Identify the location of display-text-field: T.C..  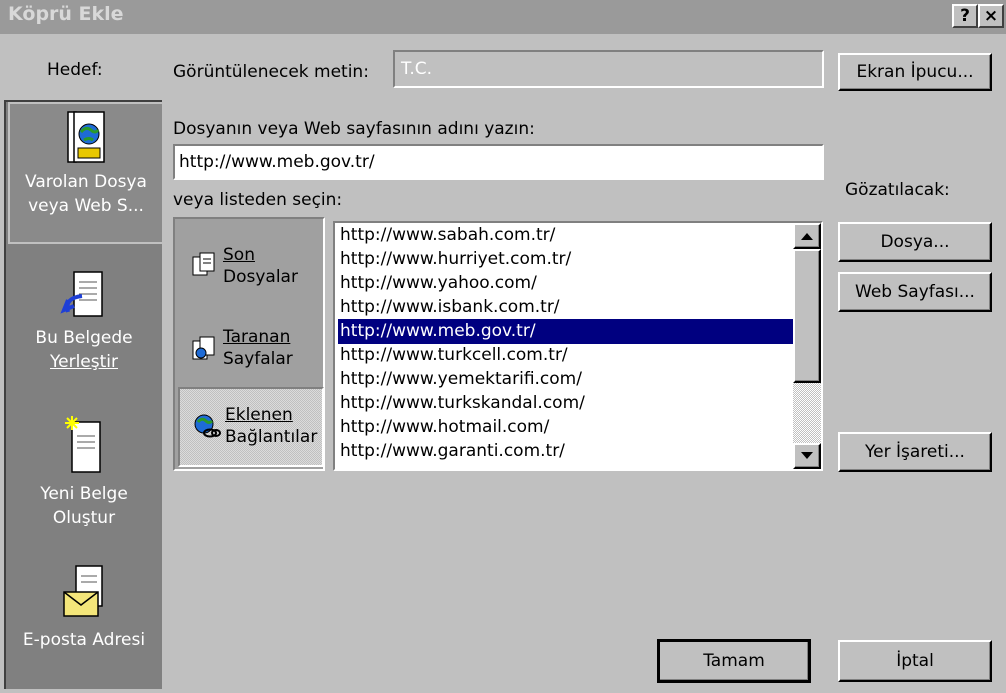
(608, 69).